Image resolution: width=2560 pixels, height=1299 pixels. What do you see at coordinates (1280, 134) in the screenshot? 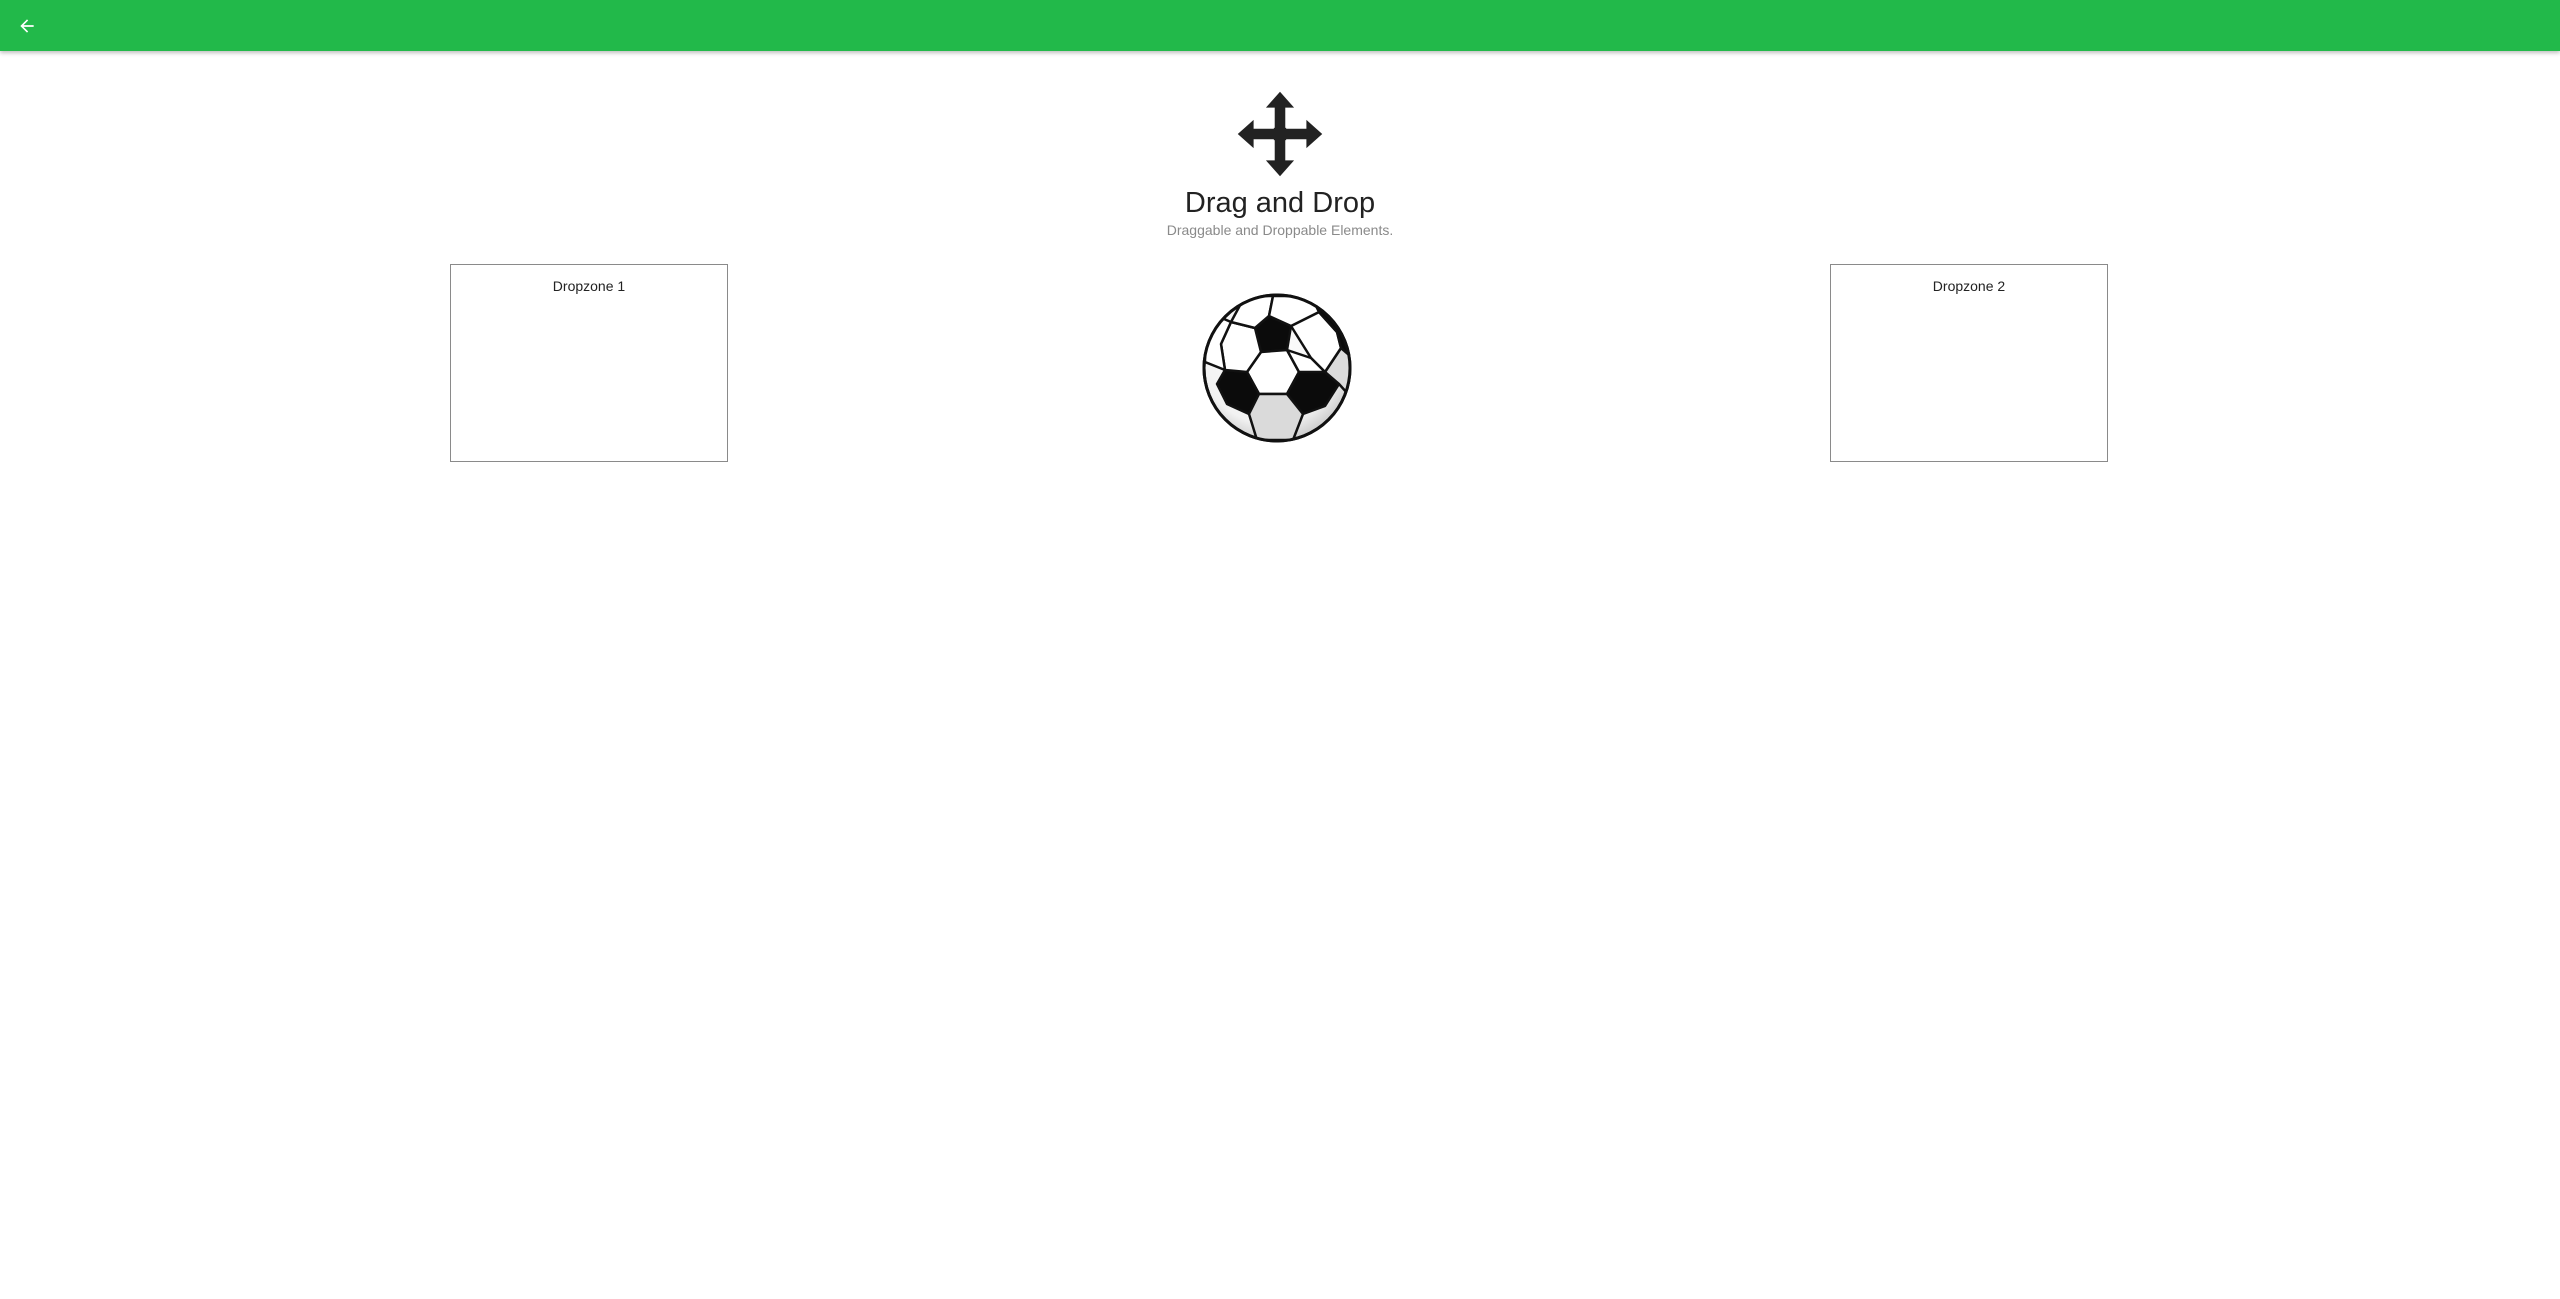
I see `move-arrows-icon` at bounding box center [1280, 134].